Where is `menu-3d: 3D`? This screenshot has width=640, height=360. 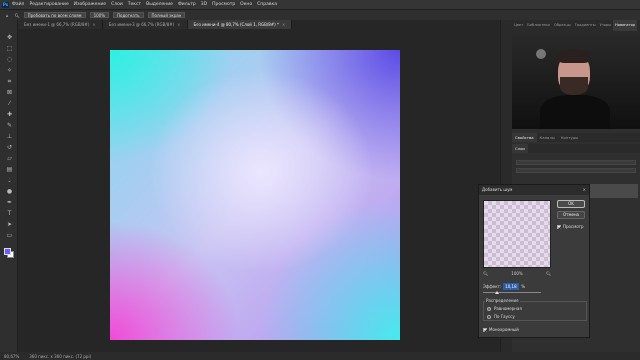 menu-3d: 3D is located at coordinates (204, 4).